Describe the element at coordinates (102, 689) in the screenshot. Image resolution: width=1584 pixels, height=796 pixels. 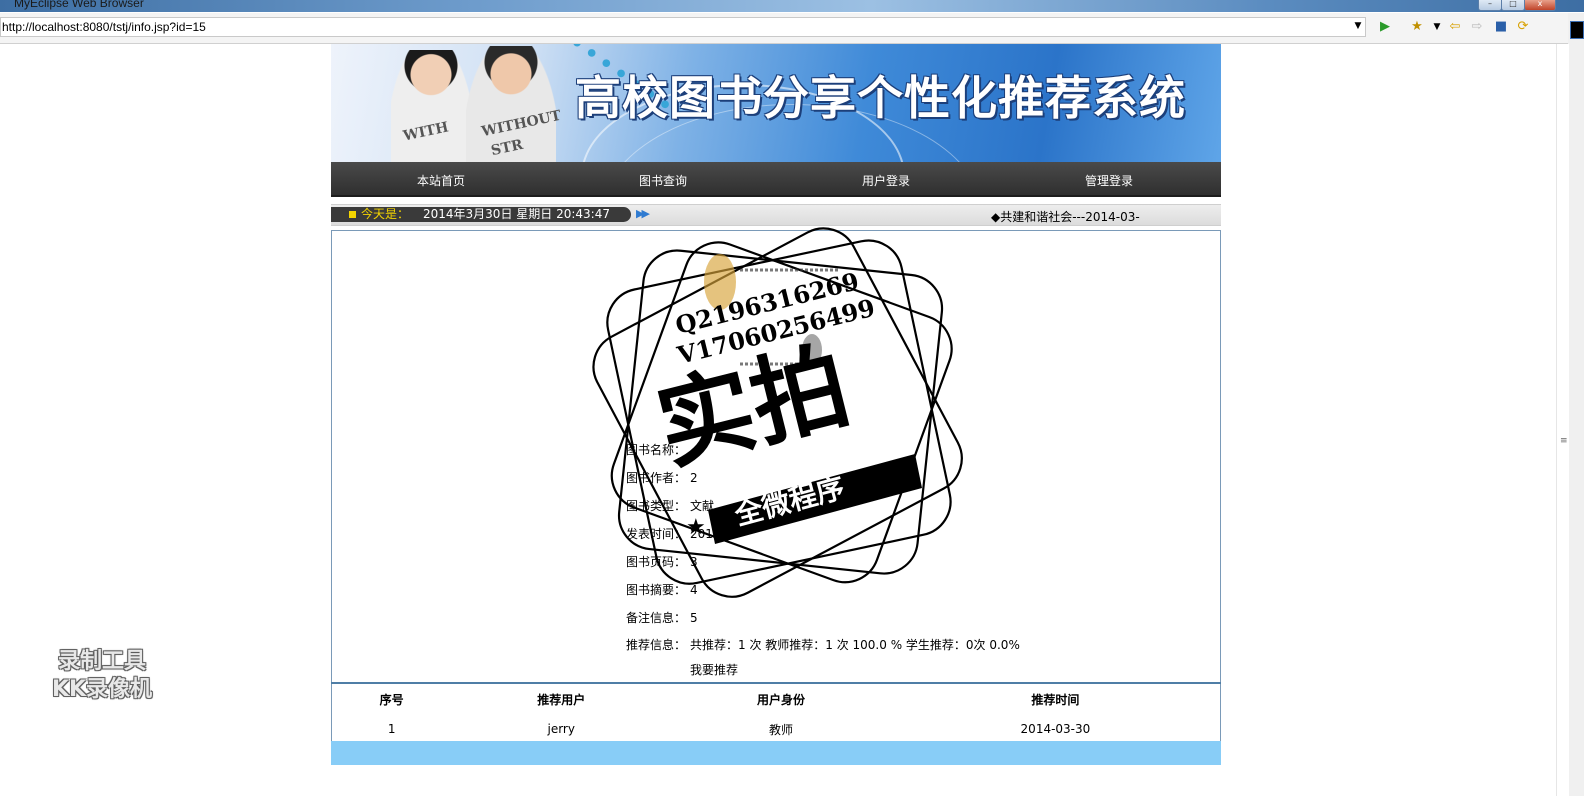
I see `watermark-line: KK录像机` at that location.